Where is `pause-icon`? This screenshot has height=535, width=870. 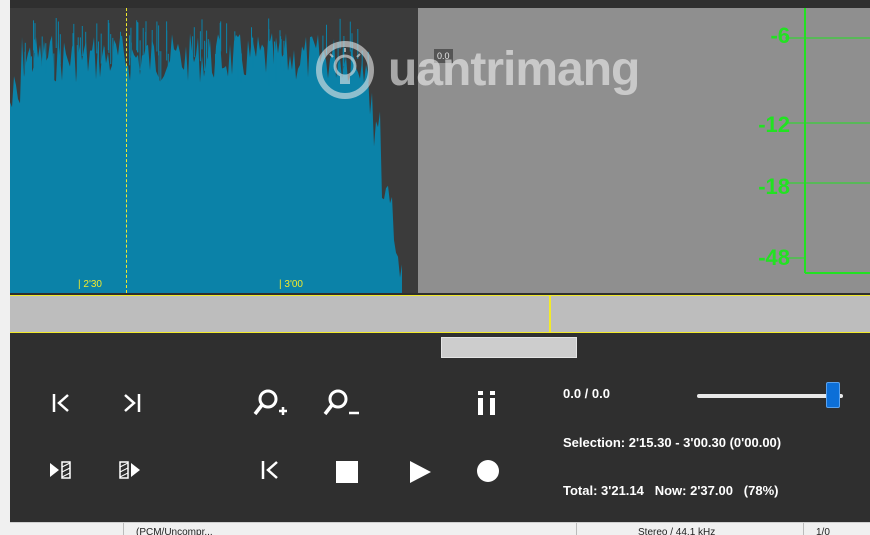
pause-icon is located at coordinates (486, 403).